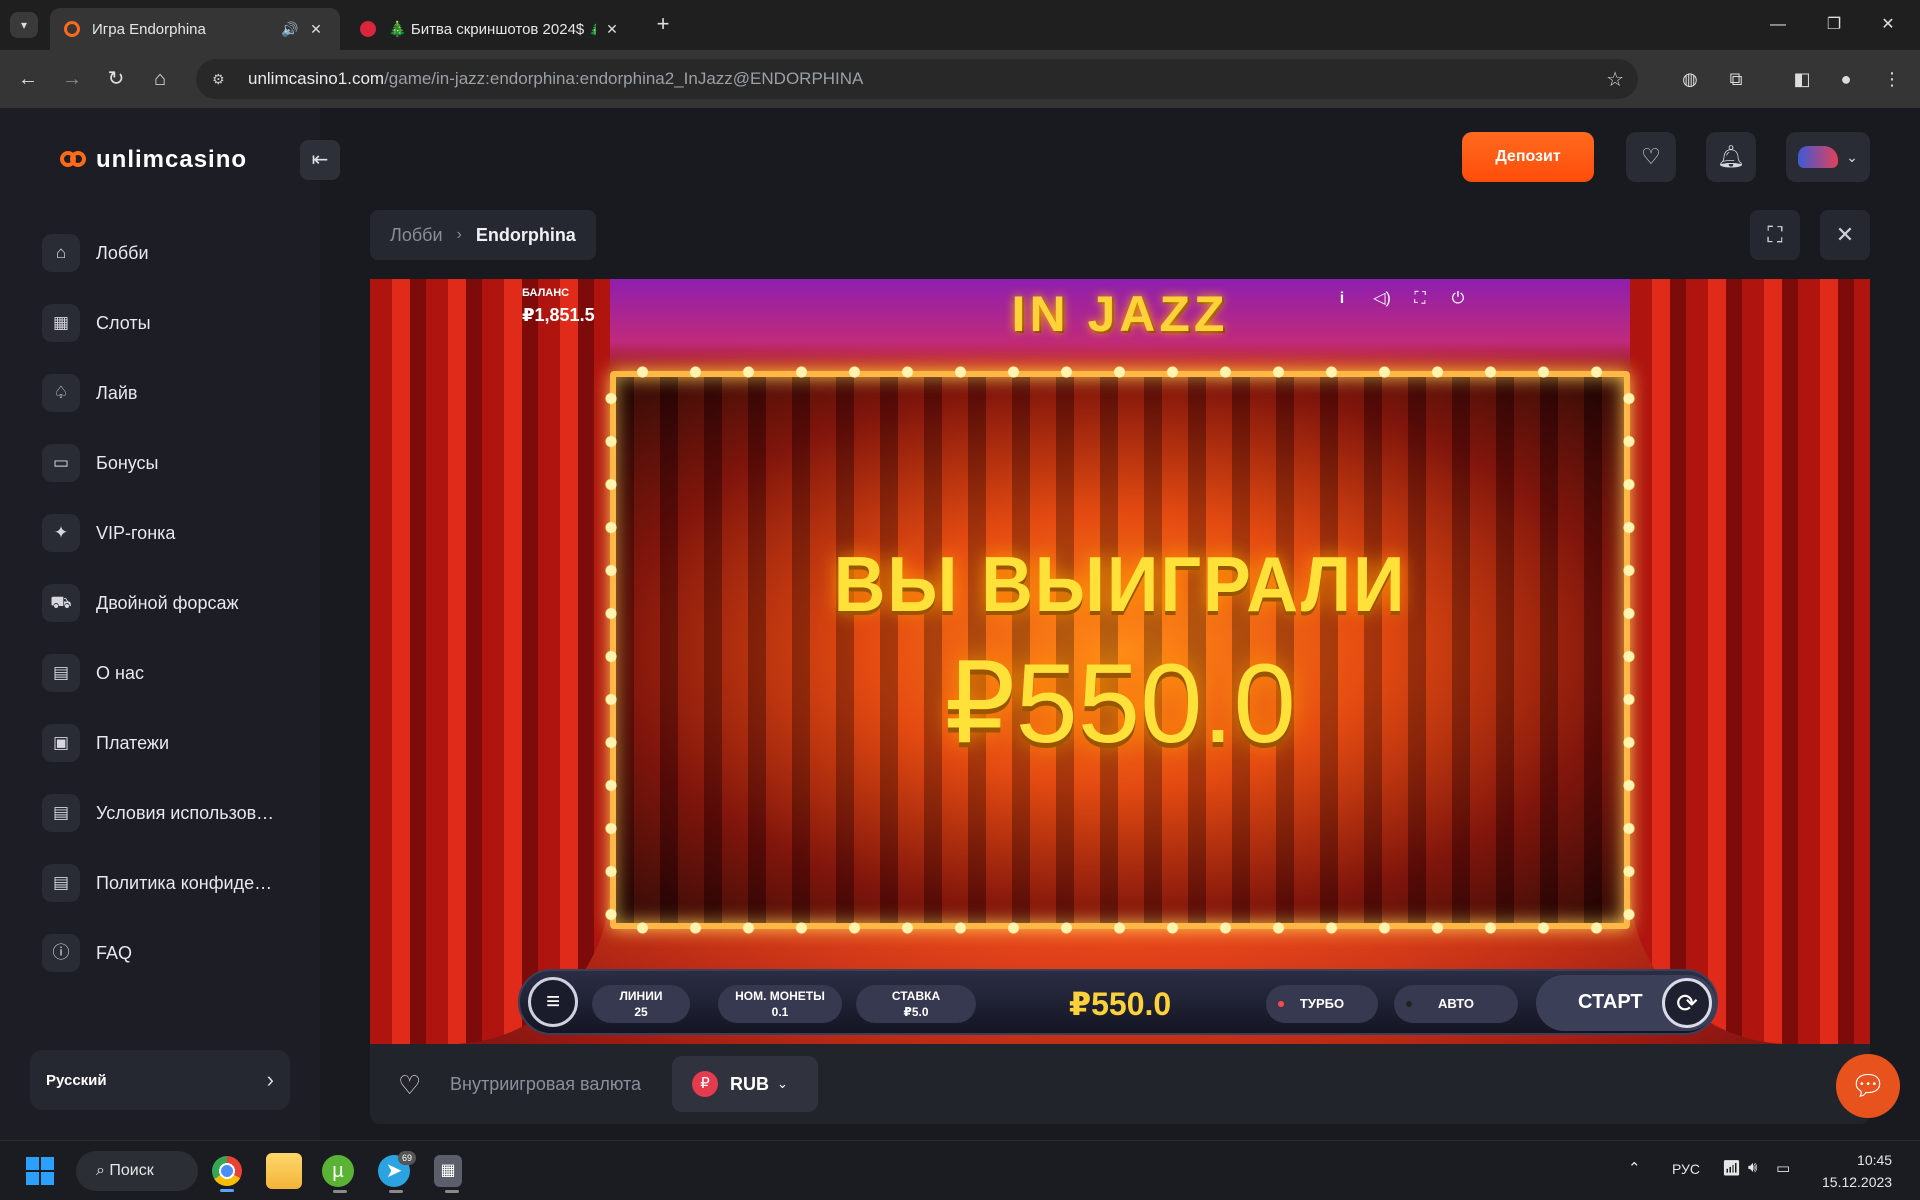 This screenshot has width=1920, height=1200. Describe the element at coordinates (117, 392) in the screenshot. I see `sidebar-item-label: Лайв` at that location.